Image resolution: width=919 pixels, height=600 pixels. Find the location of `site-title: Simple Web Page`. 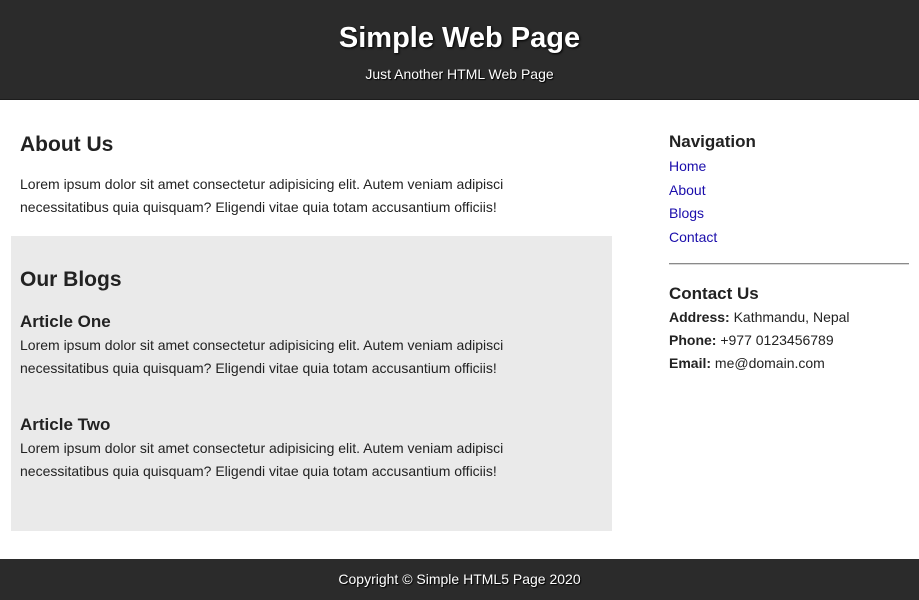

site-title: Simple Web Page is located at coordinates (459, 38).